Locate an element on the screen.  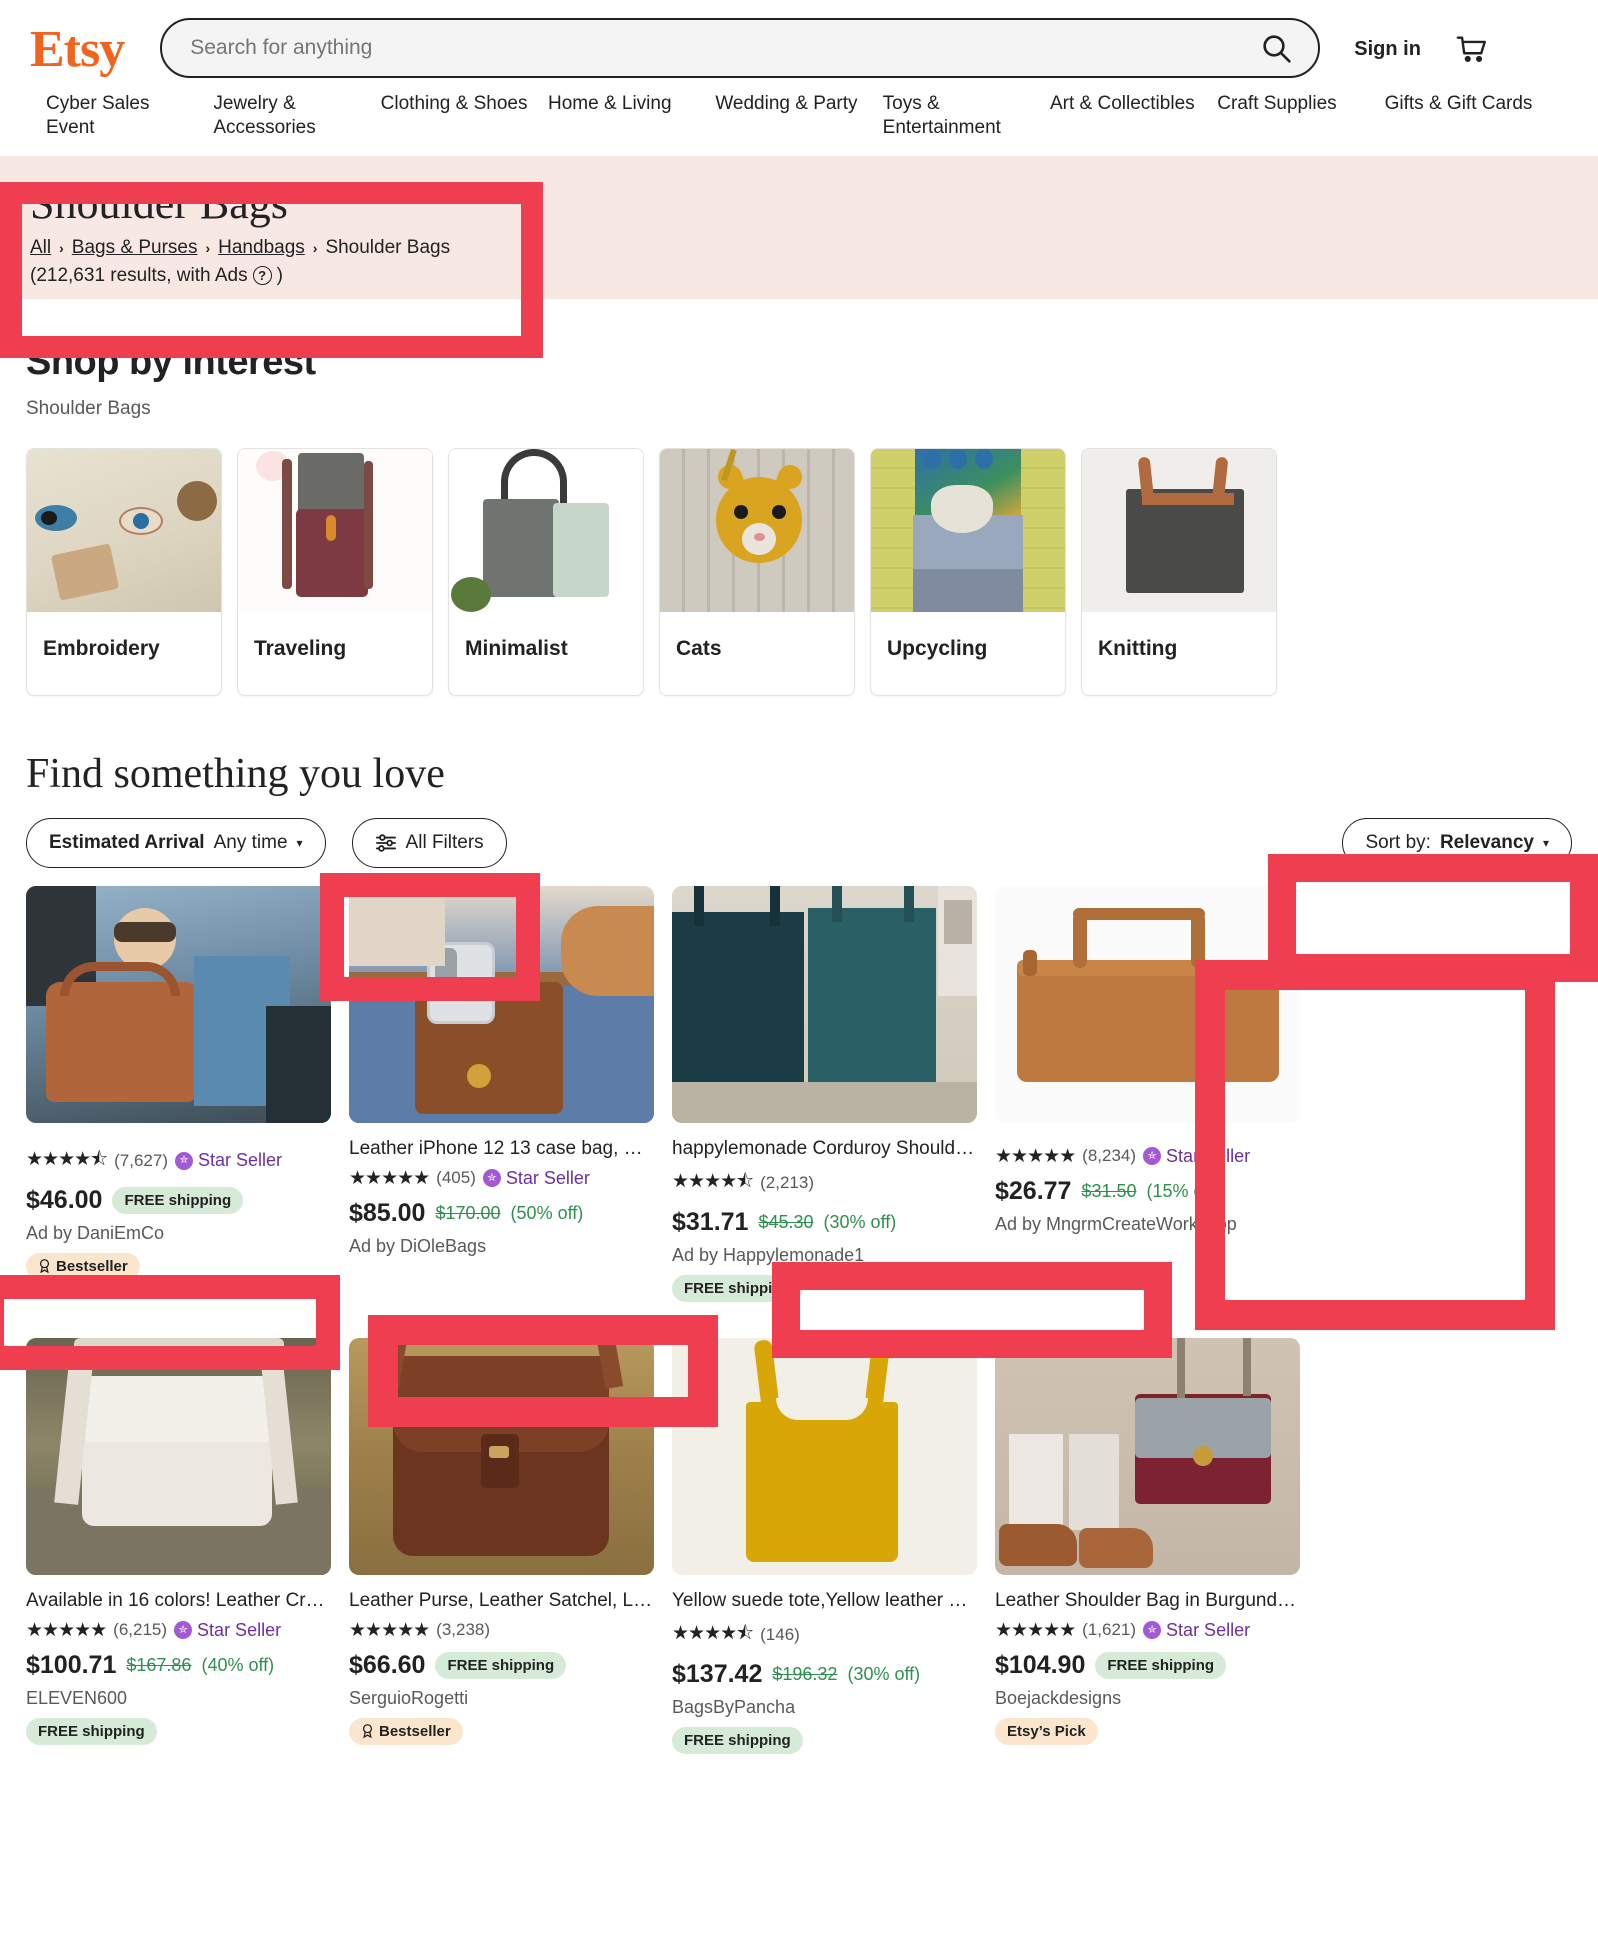
yellow-suede-tote-bag is located at coordinates (824, 1456).